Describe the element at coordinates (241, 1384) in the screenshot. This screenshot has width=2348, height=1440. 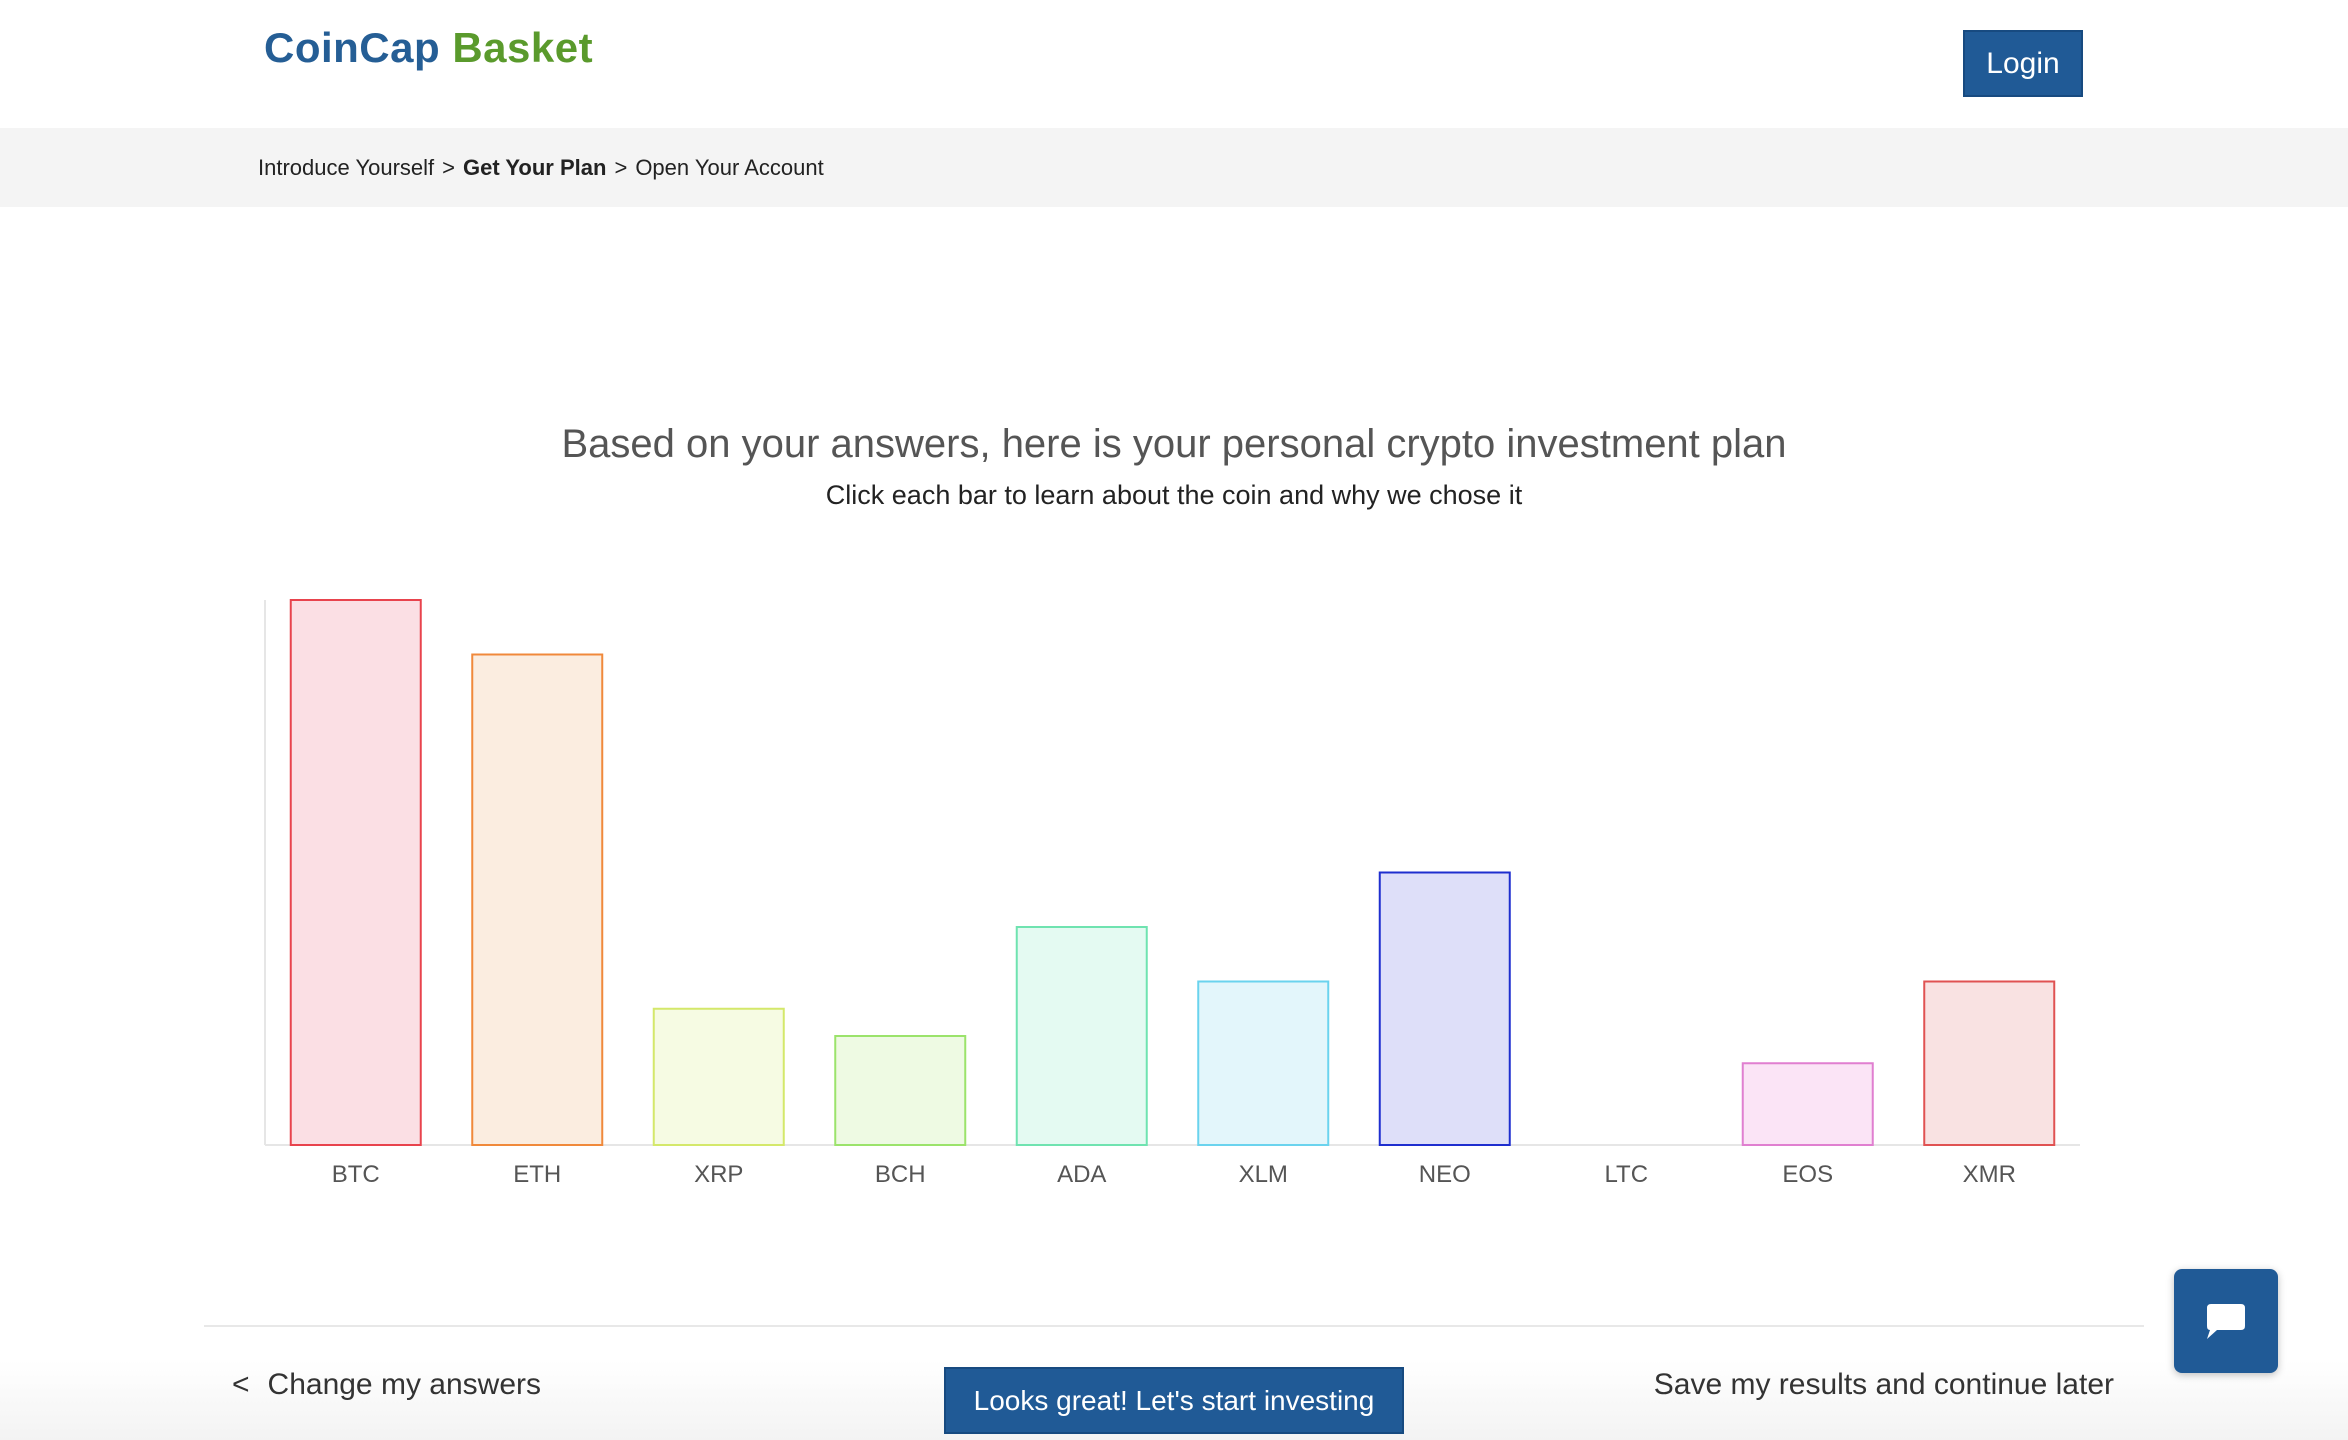
I see `chevron-left-icon: <` at that location.